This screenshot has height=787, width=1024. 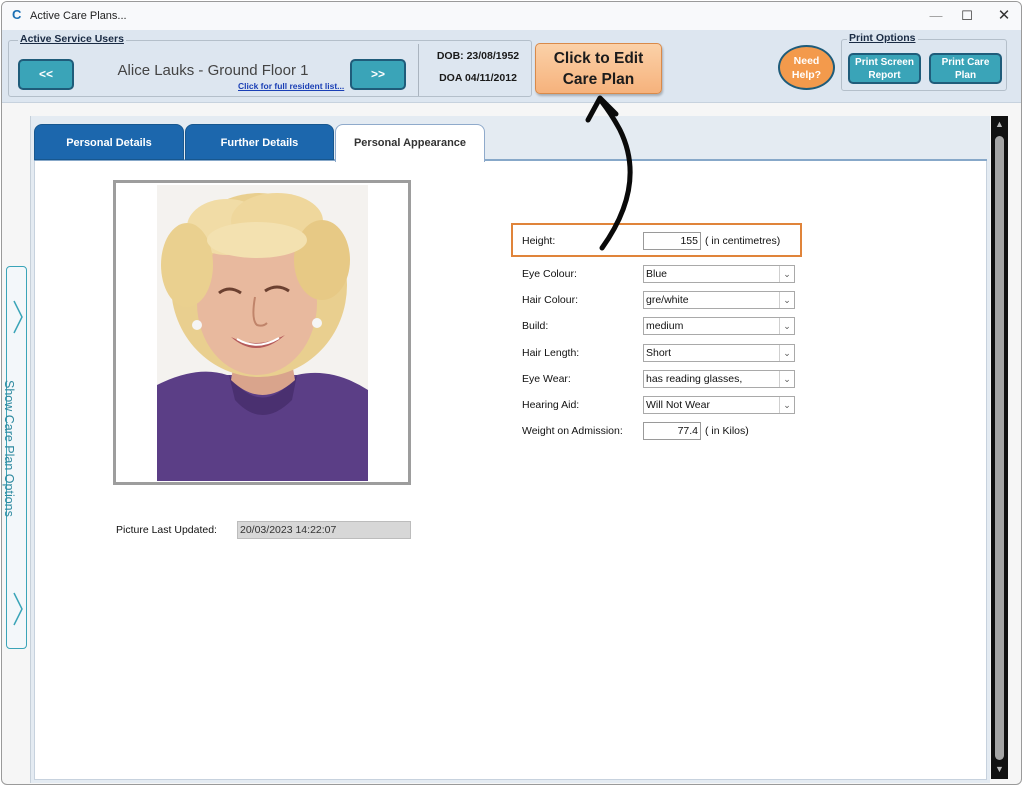 What do you see at coordinates (806, 67) in the screenshot?
I see `need-help-button: Need Help?` at bounding box center [806, 67].